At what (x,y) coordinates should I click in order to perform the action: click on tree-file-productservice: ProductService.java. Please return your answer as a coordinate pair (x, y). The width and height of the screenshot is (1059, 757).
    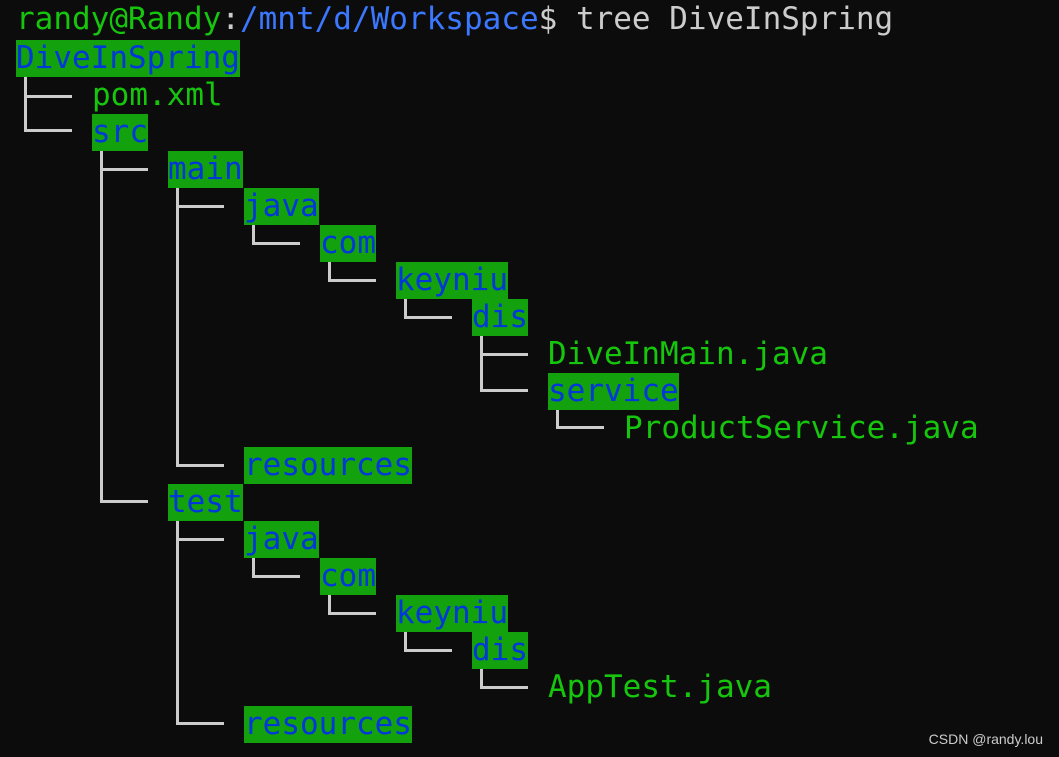
    Looking at the image, I should click on (801, 428).